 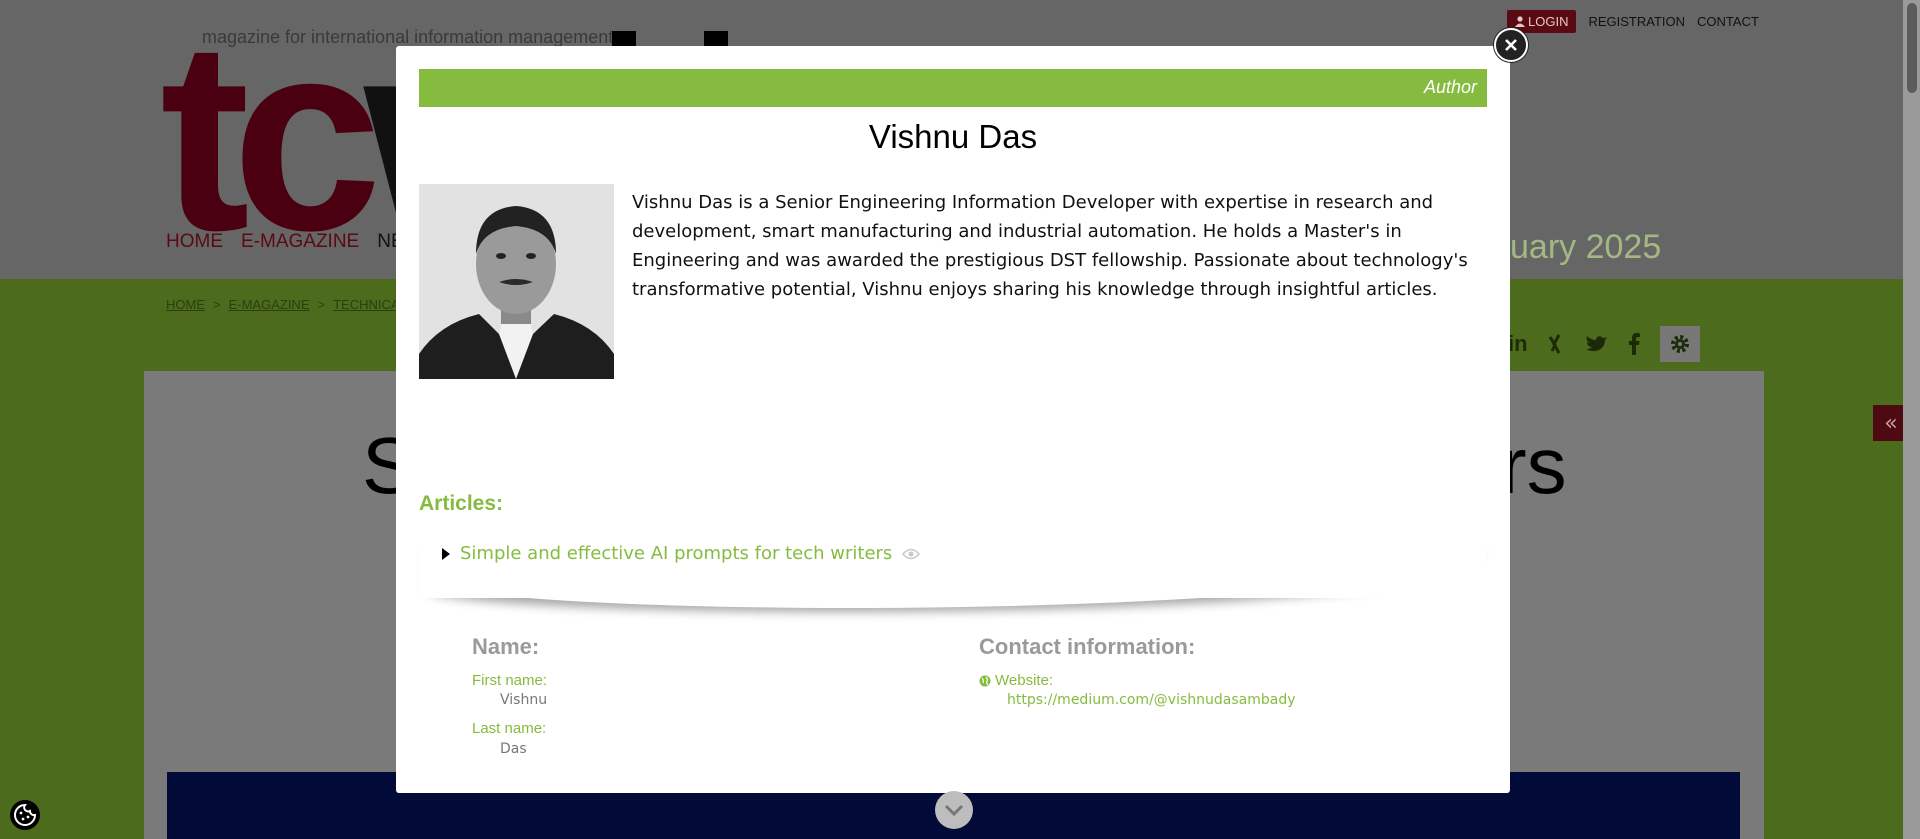 I want to click on breadcrumb-emagazine: E-MAGAZINE, so click(x=269, y=304).